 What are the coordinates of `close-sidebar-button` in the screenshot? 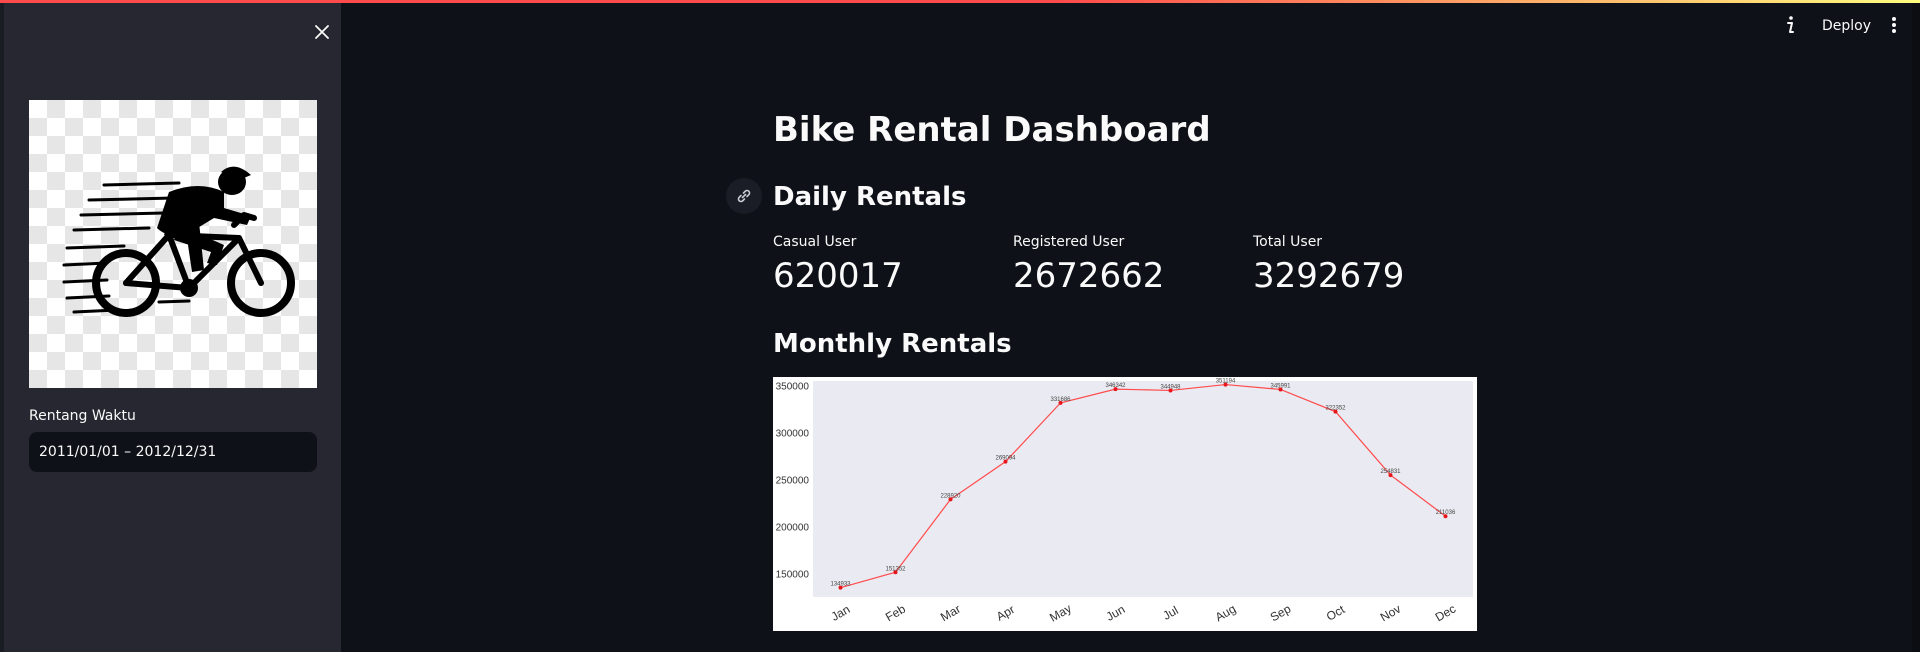 It's located at (322, 32).